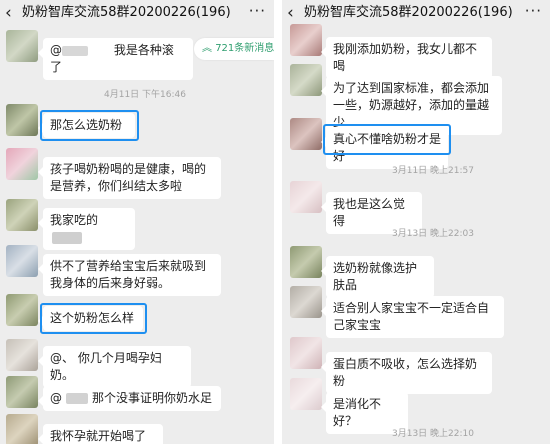 The height and width of the screenshot is (444, 550). Describe the element at coordinates (56, 67) in the screenshot. I see `message-text-continued: 了` at that location.